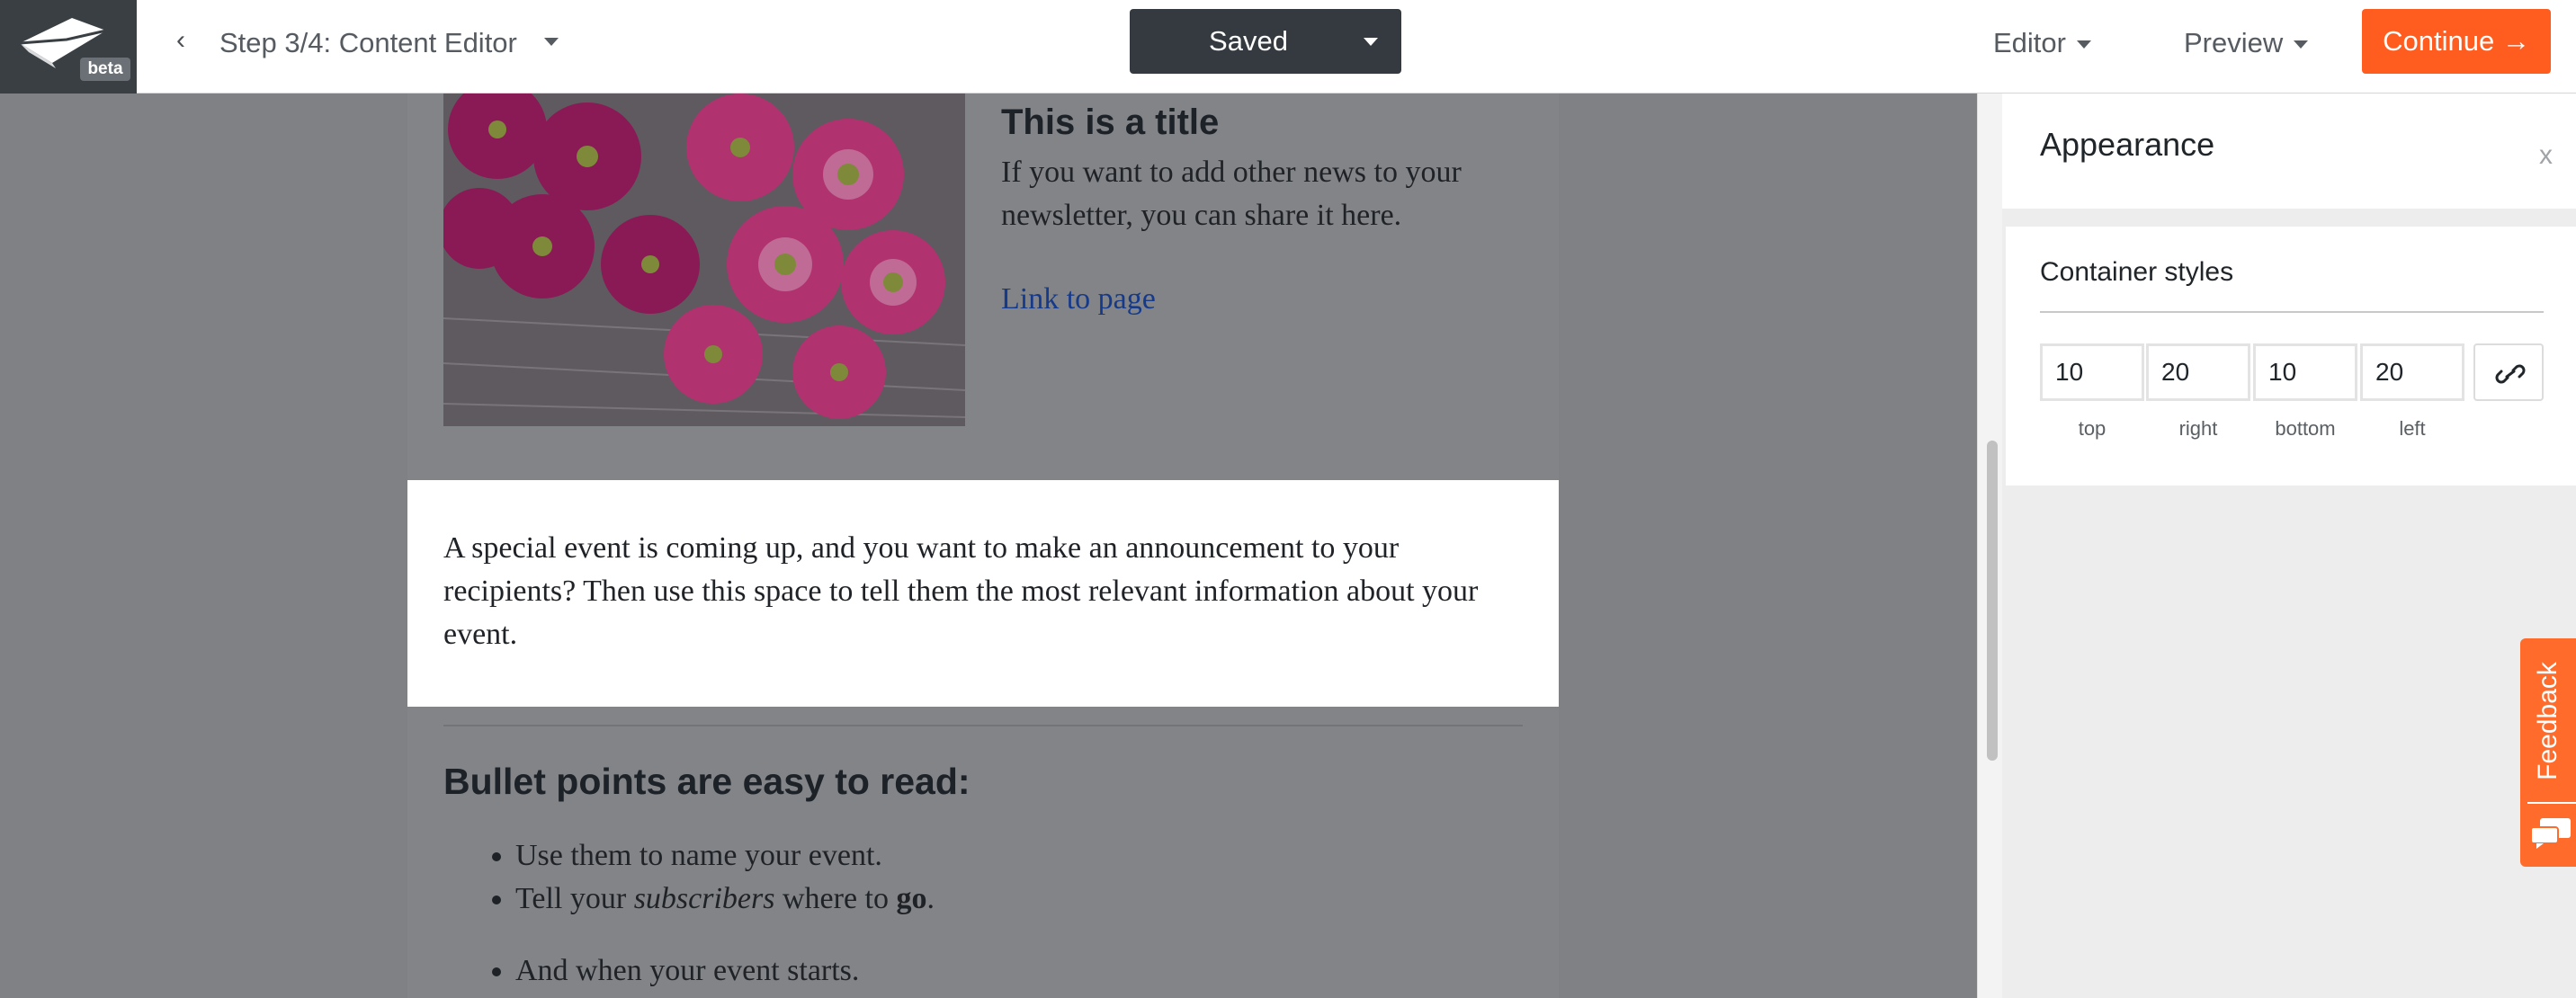 The image size is (2576, 998). I want to click on editor-menu: Editor, so click(2042, 43).